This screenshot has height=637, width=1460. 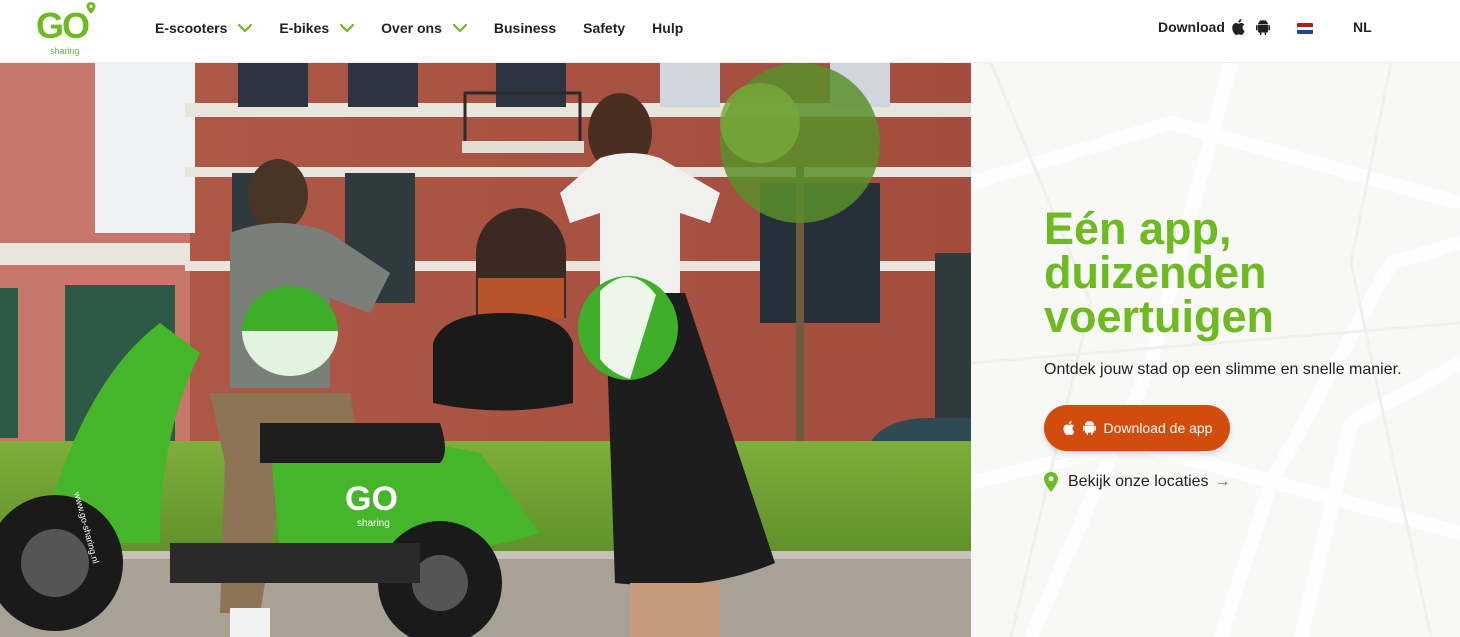 I want to click on nav-item-over-ons: Over ons, so click(x=424, y=28).